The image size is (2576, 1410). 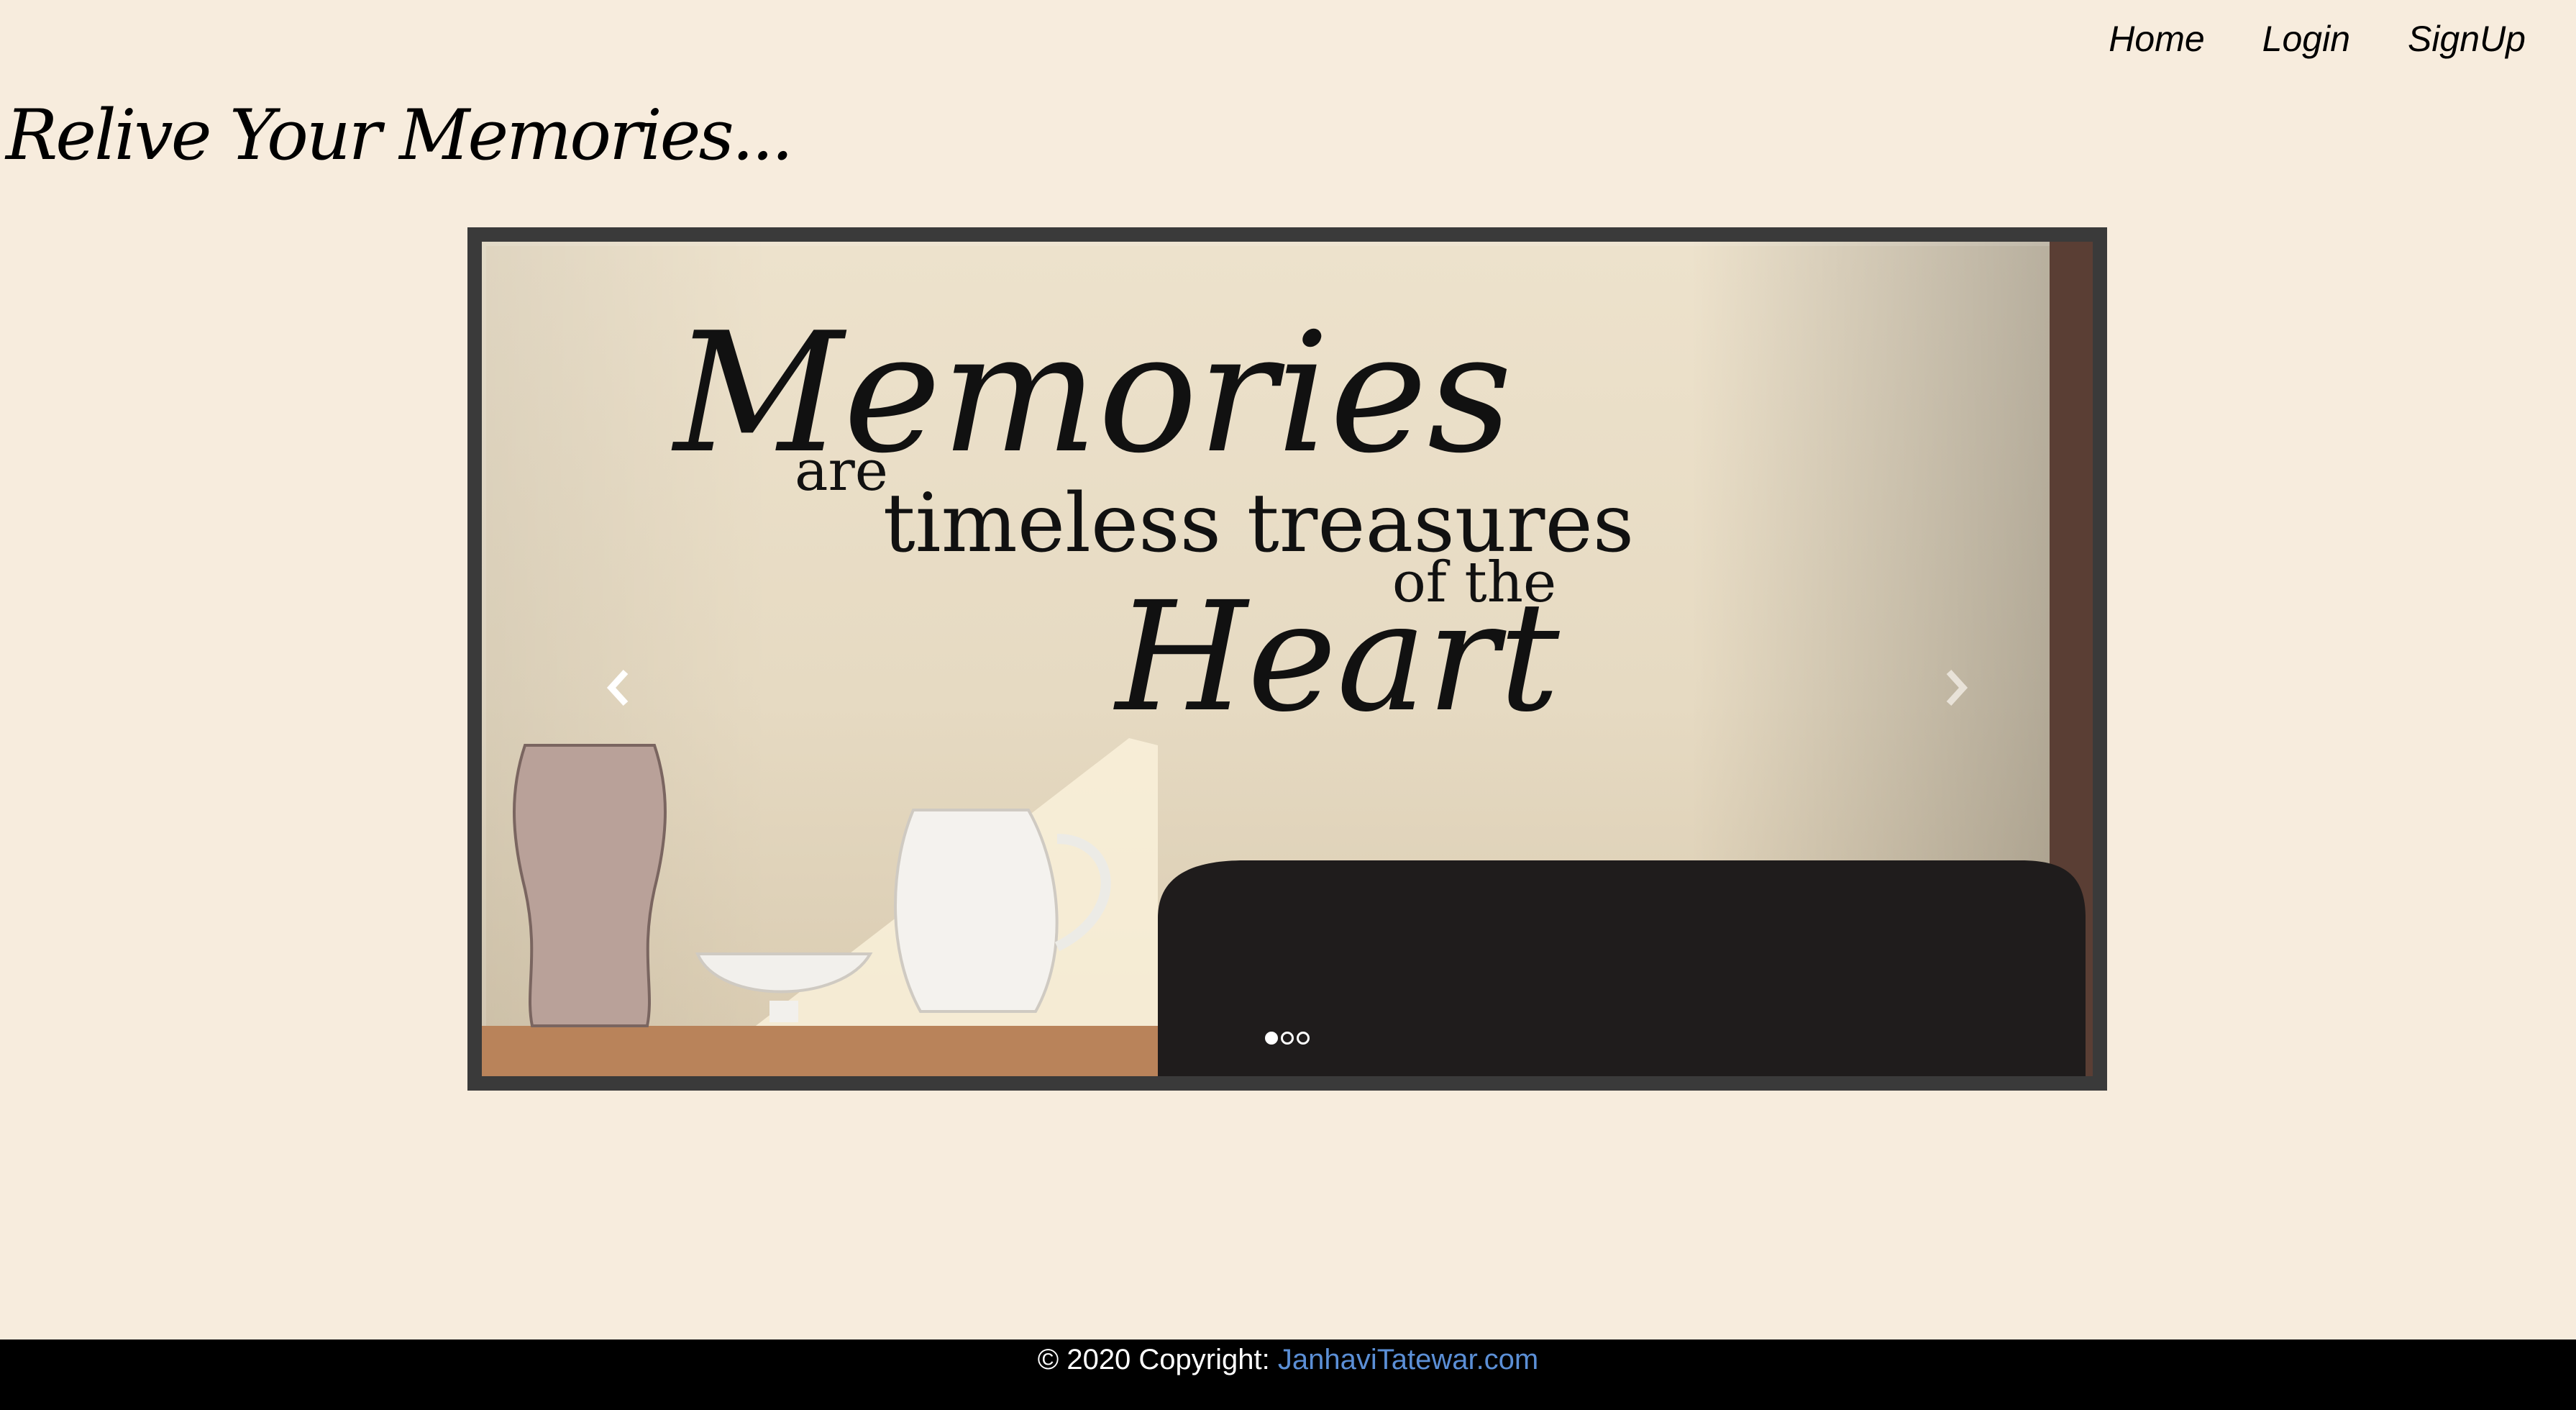 I want to click on page-footer: © 2020 Copyright: JanhaviTatewar.com, so click(x=1288, y=1375).